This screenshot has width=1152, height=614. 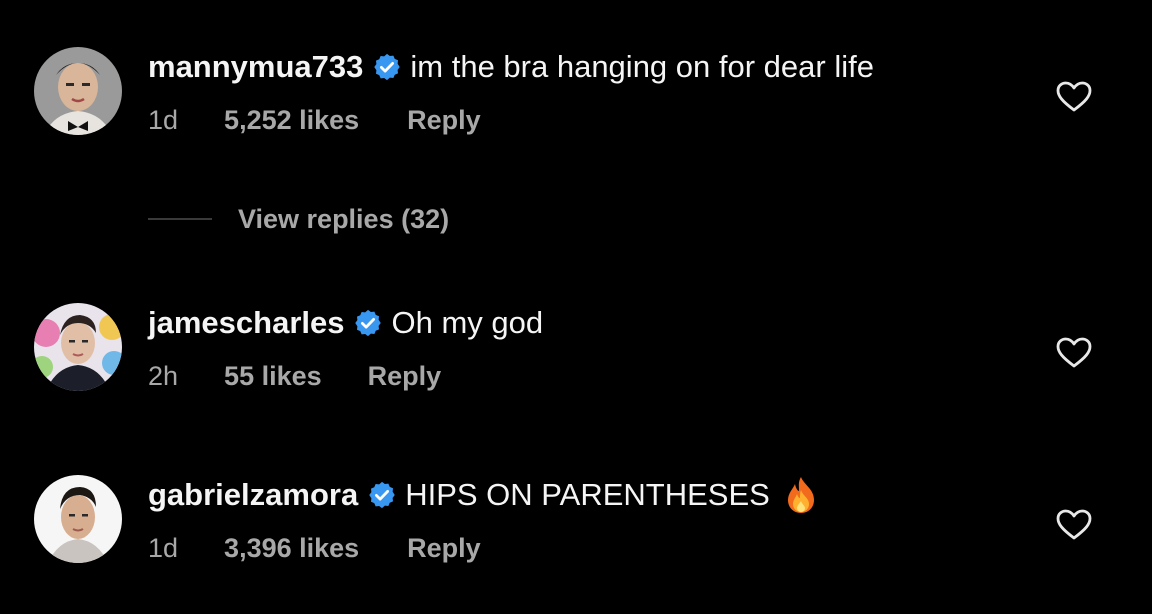 I want to click on like-count: 5,252 likes, so click(x=291, y=120).